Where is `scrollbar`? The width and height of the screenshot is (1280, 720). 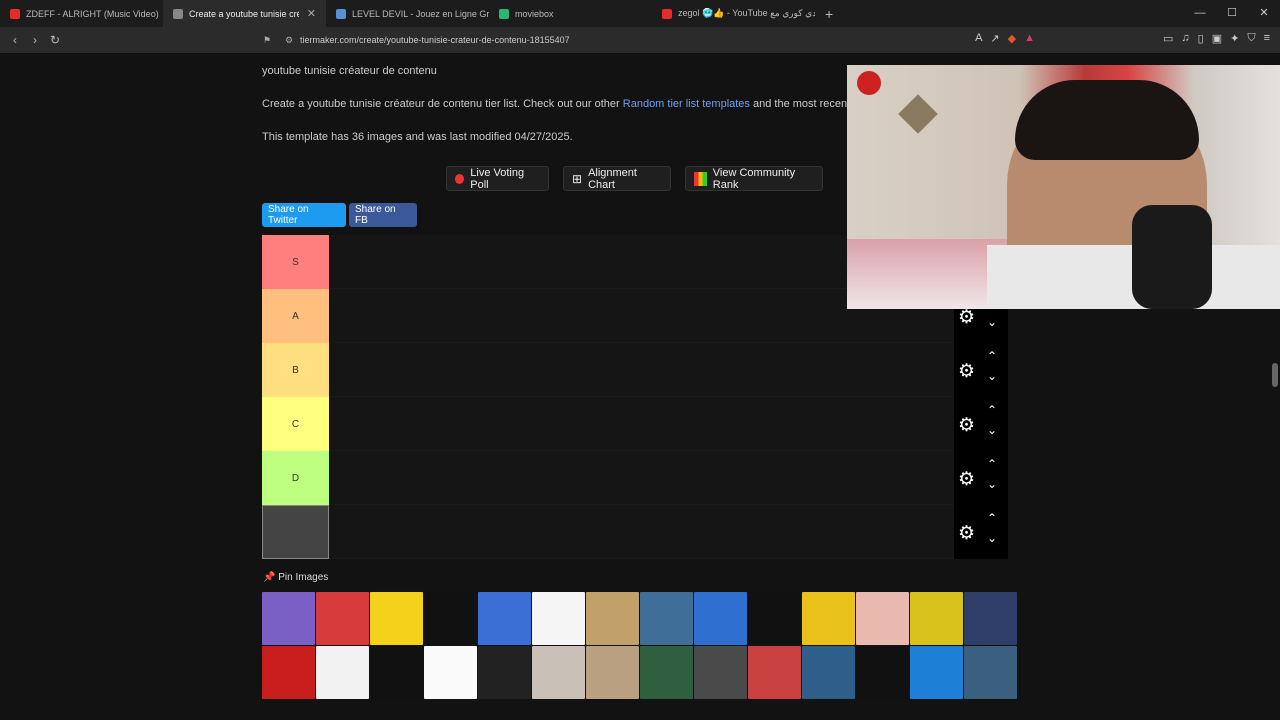
scrollbar is located at coordinates (1275, 375).